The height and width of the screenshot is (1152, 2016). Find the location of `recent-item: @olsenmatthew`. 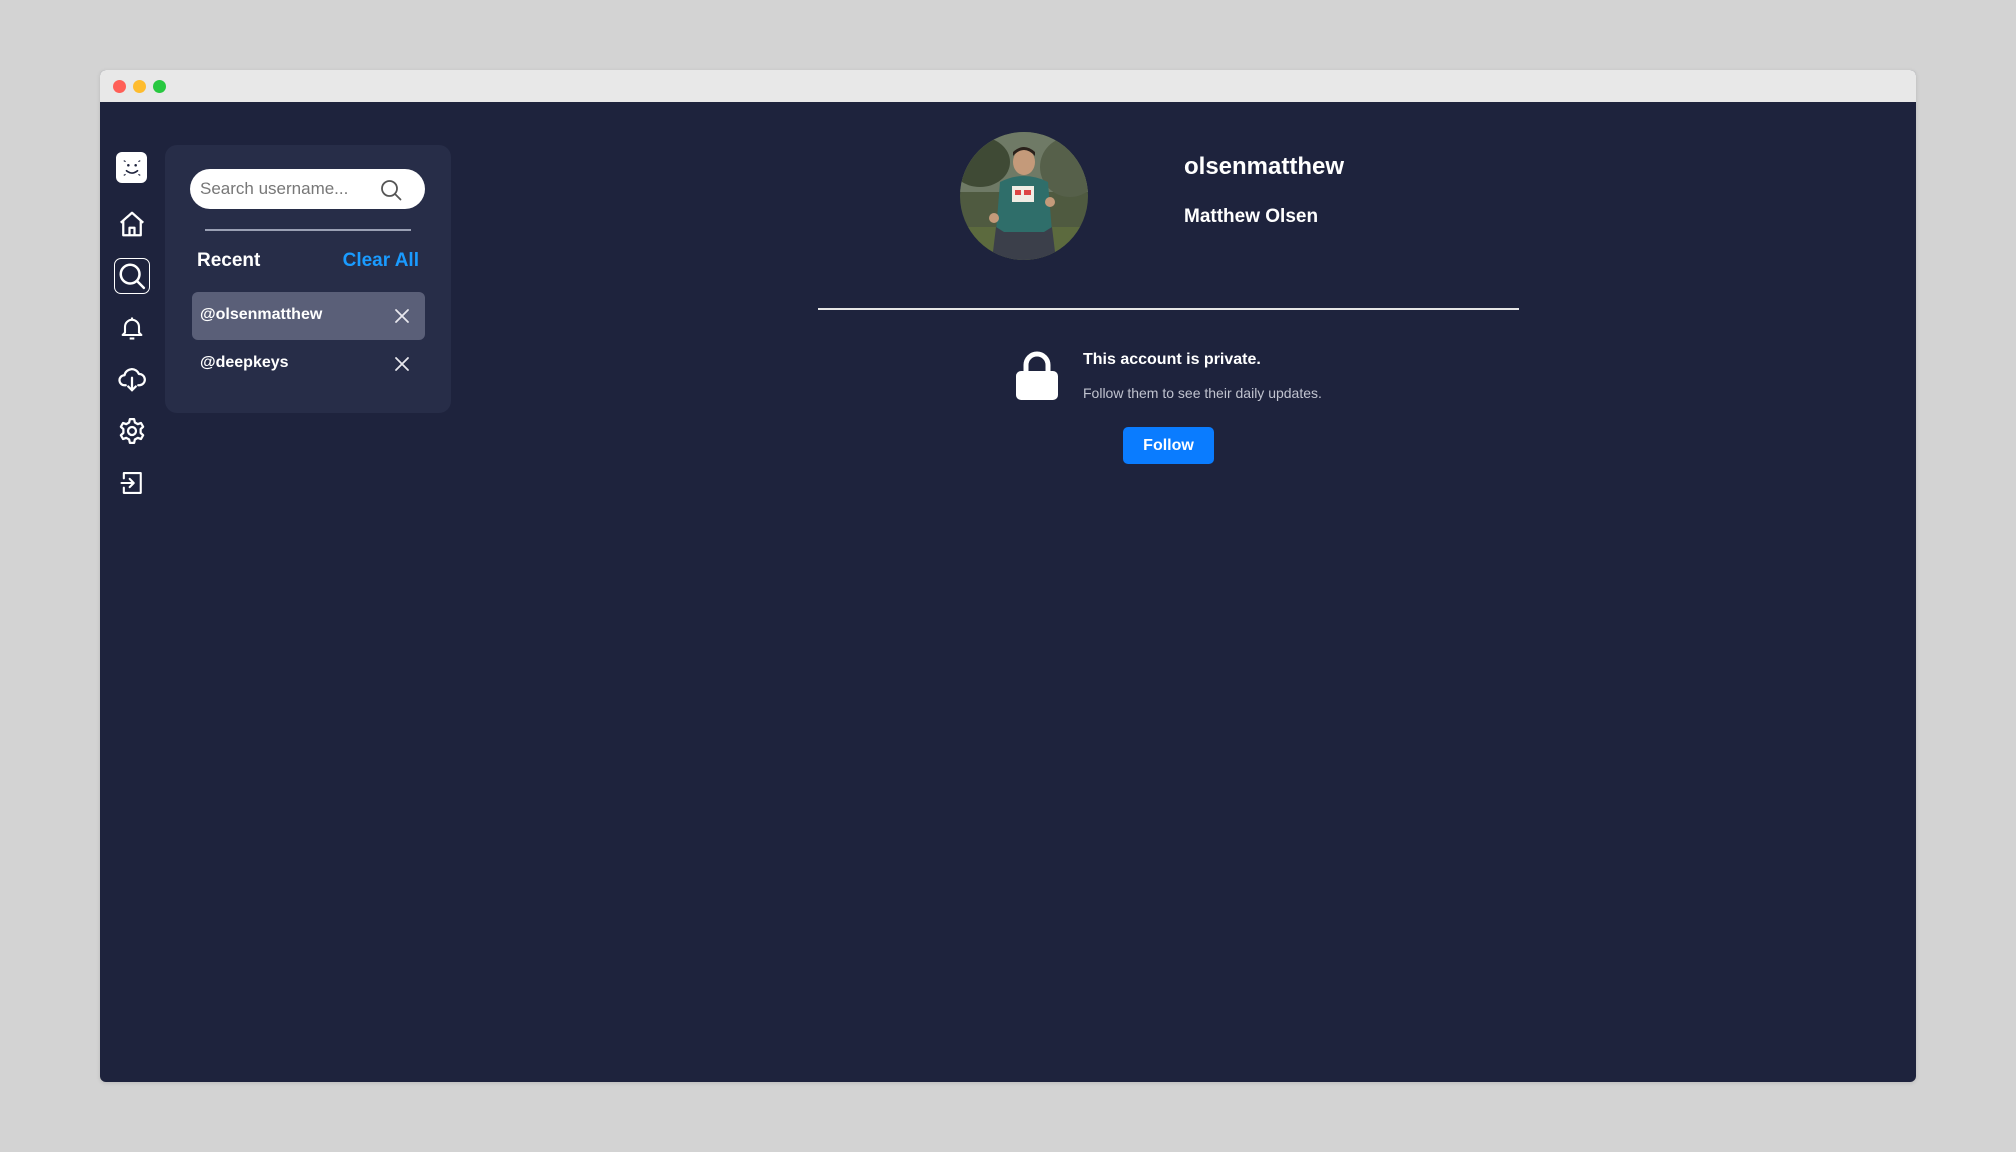

recent-item: @olsenmatthew is located at coordinates (308, 316).